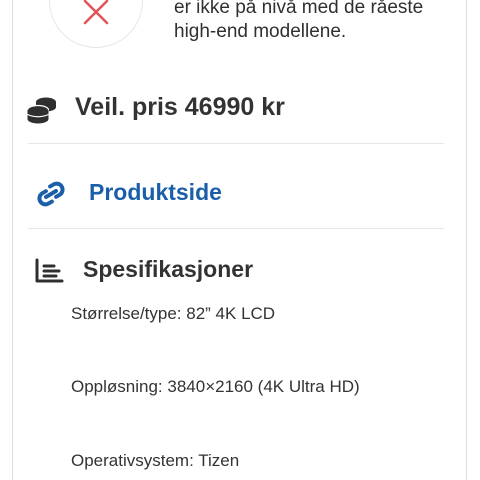 The height and width of the screenshot is (480, 480). I want to click on con-line: er ikke på nivå med de råeste, so click(299, 9).